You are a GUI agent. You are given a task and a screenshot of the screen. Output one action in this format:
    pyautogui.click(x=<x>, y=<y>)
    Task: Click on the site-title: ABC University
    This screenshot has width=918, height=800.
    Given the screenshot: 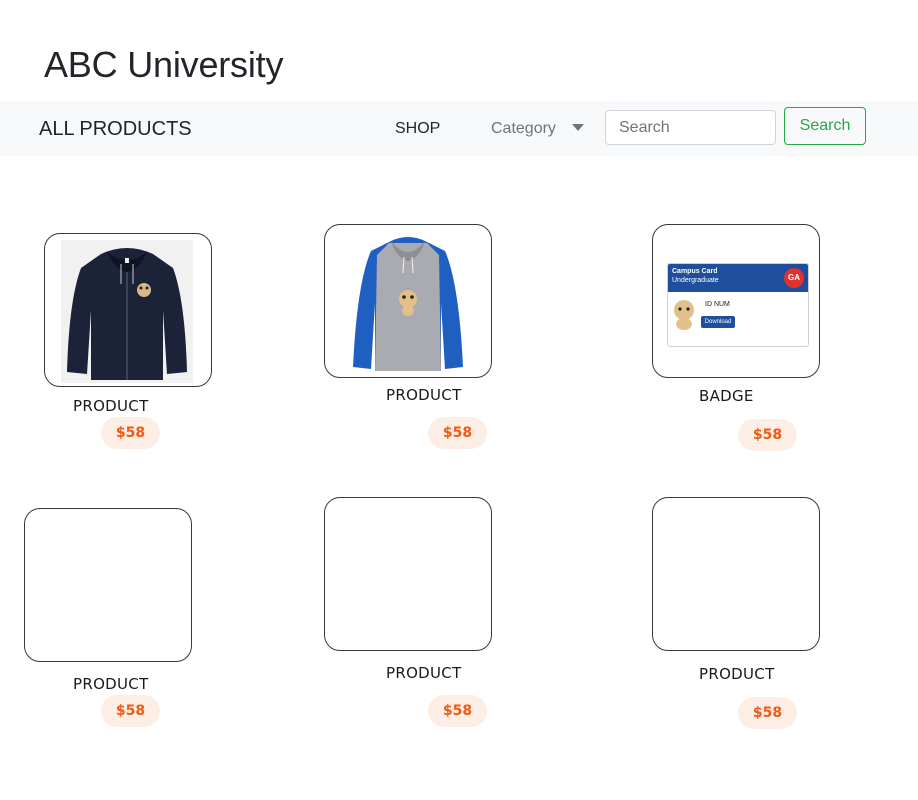 What is the action you would take?
    pyautogui.click(x=164, y=64)
    